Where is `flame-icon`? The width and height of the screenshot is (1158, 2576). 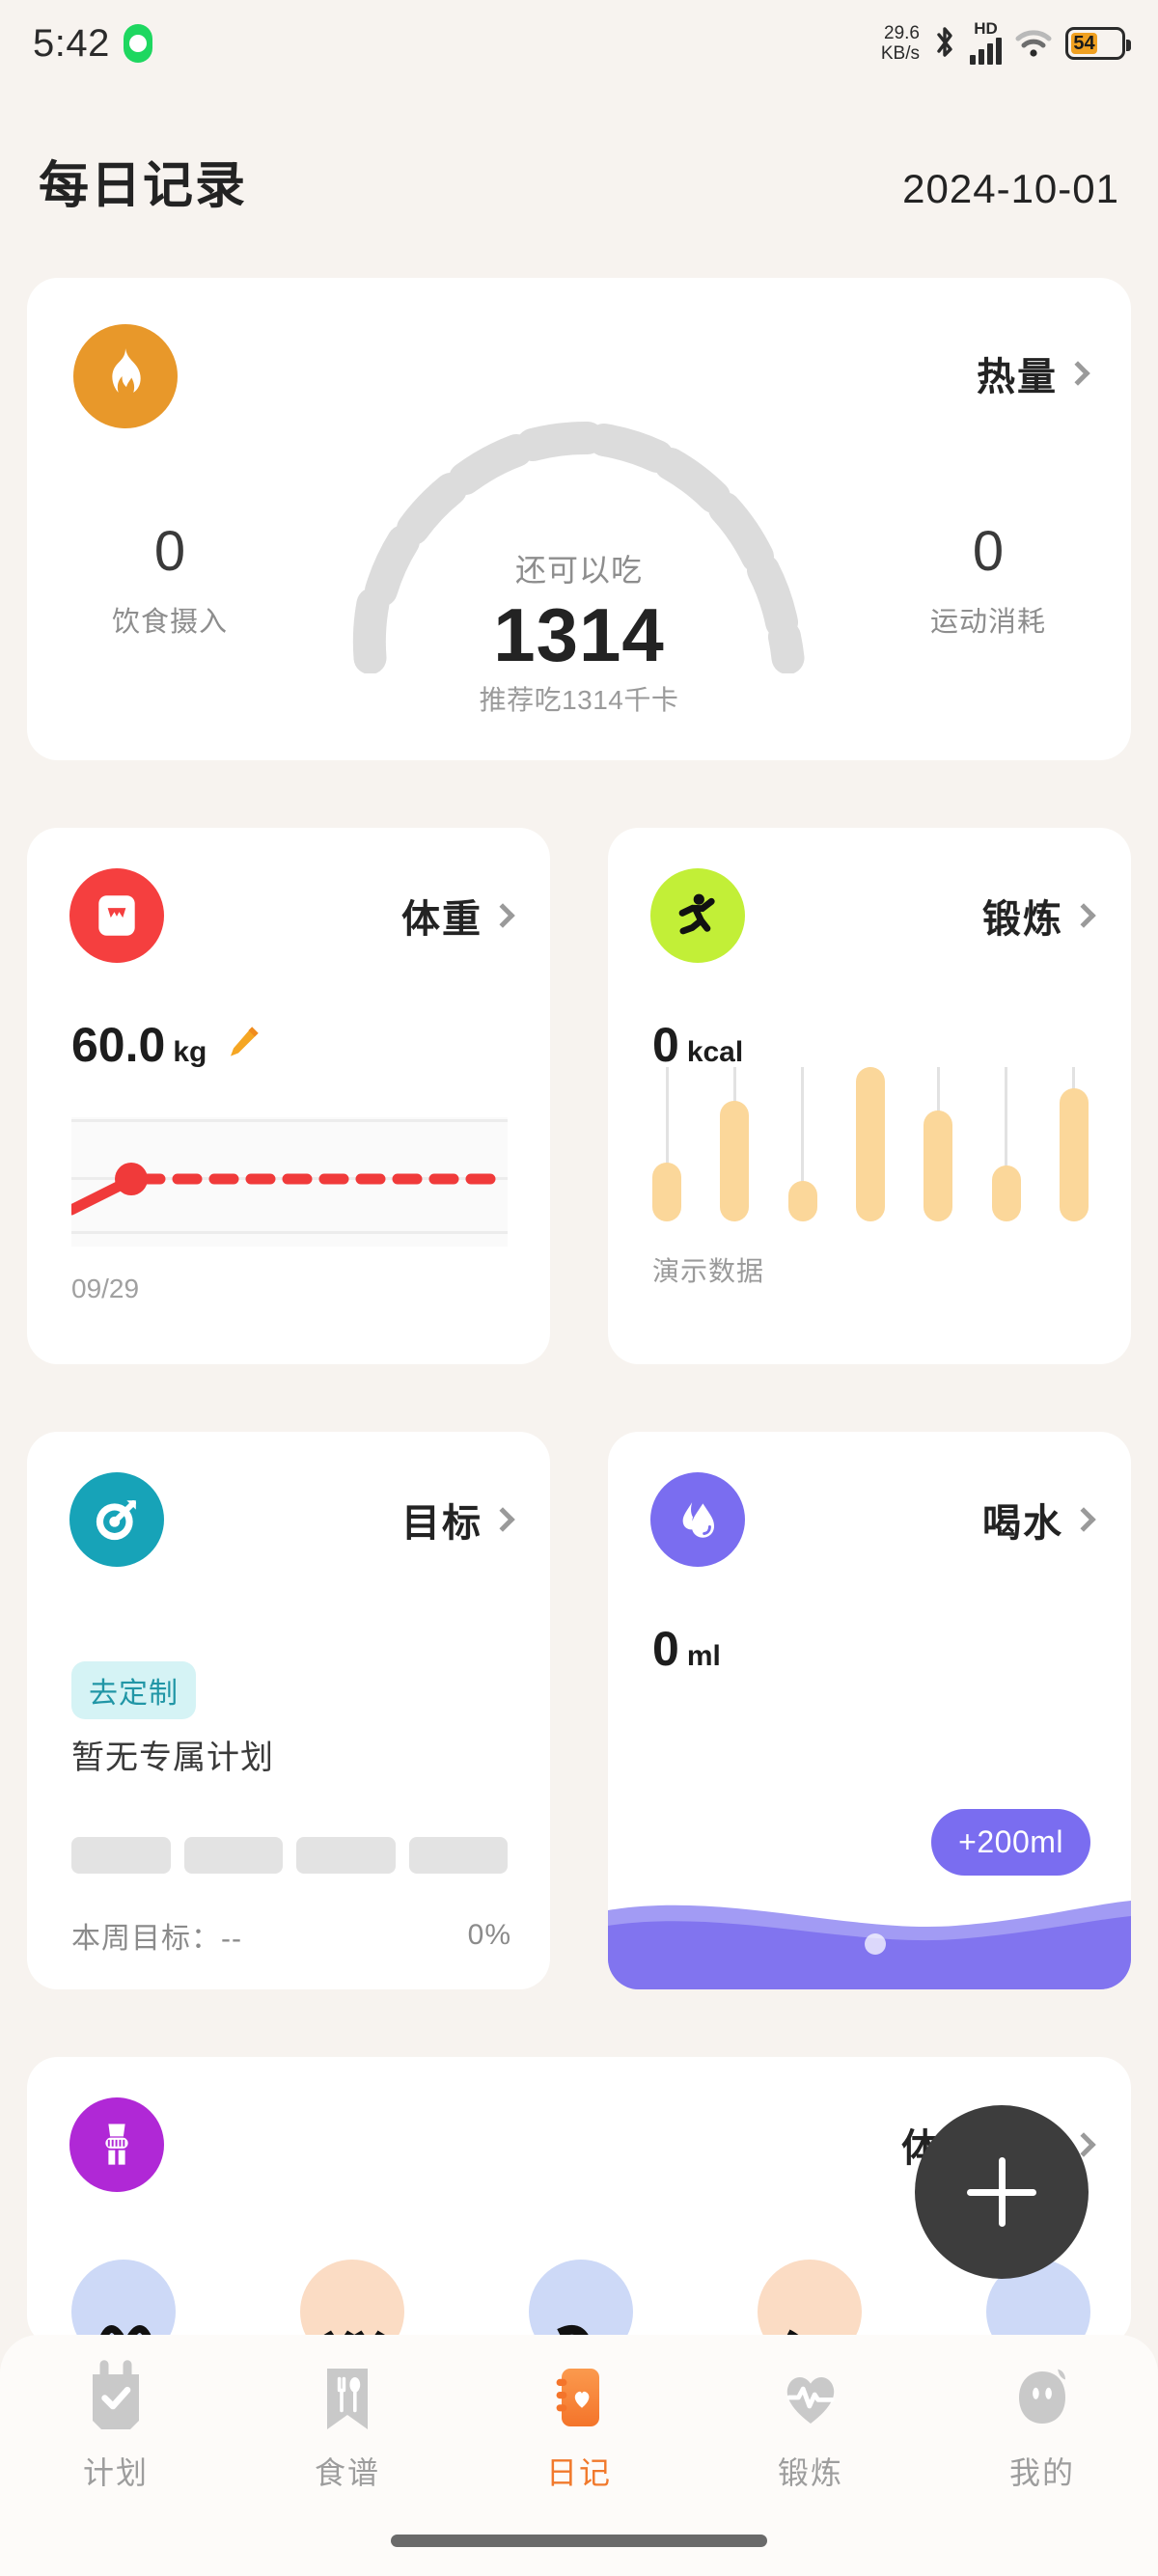
flame-icon is located at coordinates (125, 376).